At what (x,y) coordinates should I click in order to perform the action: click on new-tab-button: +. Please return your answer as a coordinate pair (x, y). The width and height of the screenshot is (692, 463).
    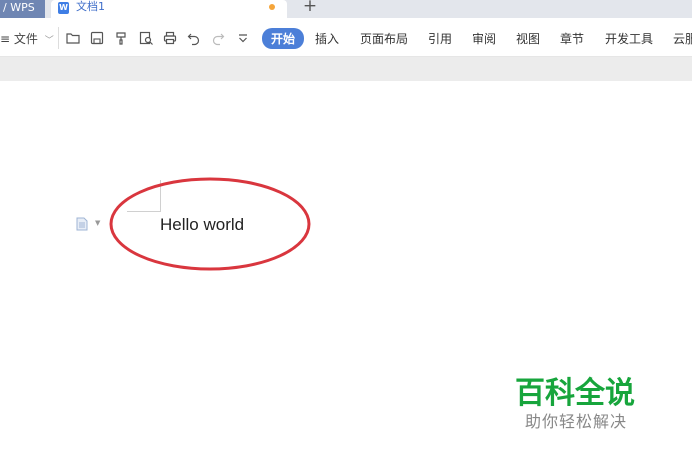
    Looking at the image, I should click on (310, 8).